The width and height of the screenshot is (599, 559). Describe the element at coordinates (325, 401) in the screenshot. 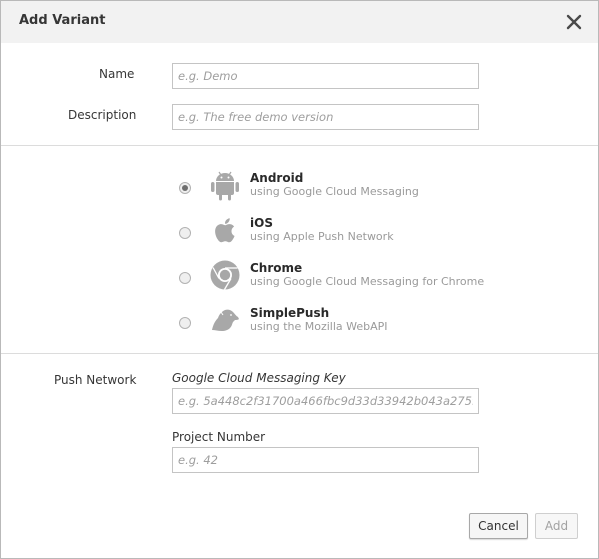

I see `gcm-key-input` at that location.